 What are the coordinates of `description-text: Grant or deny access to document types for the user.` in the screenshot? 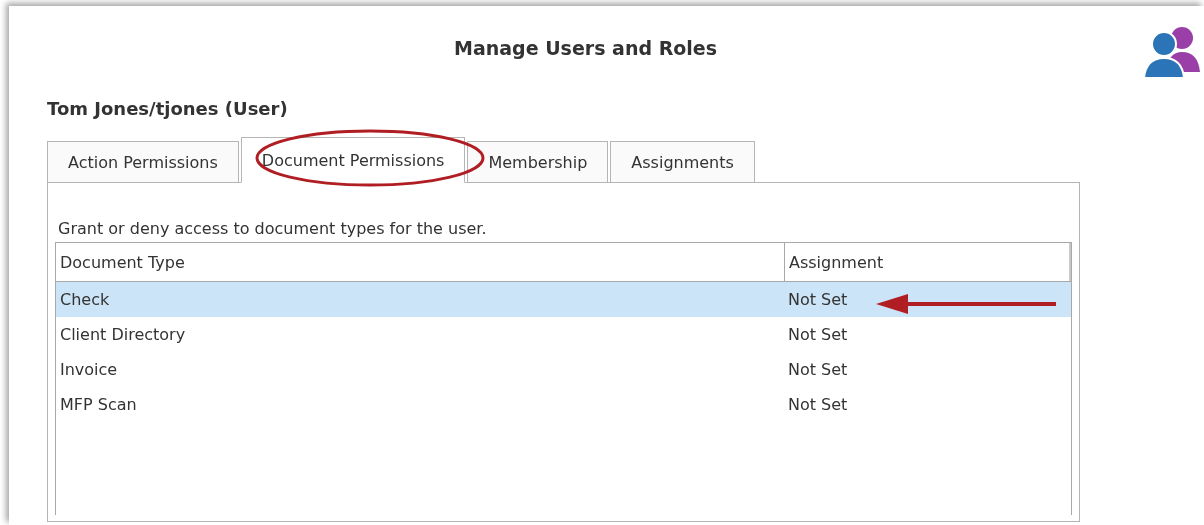 It's located at (273, 228).